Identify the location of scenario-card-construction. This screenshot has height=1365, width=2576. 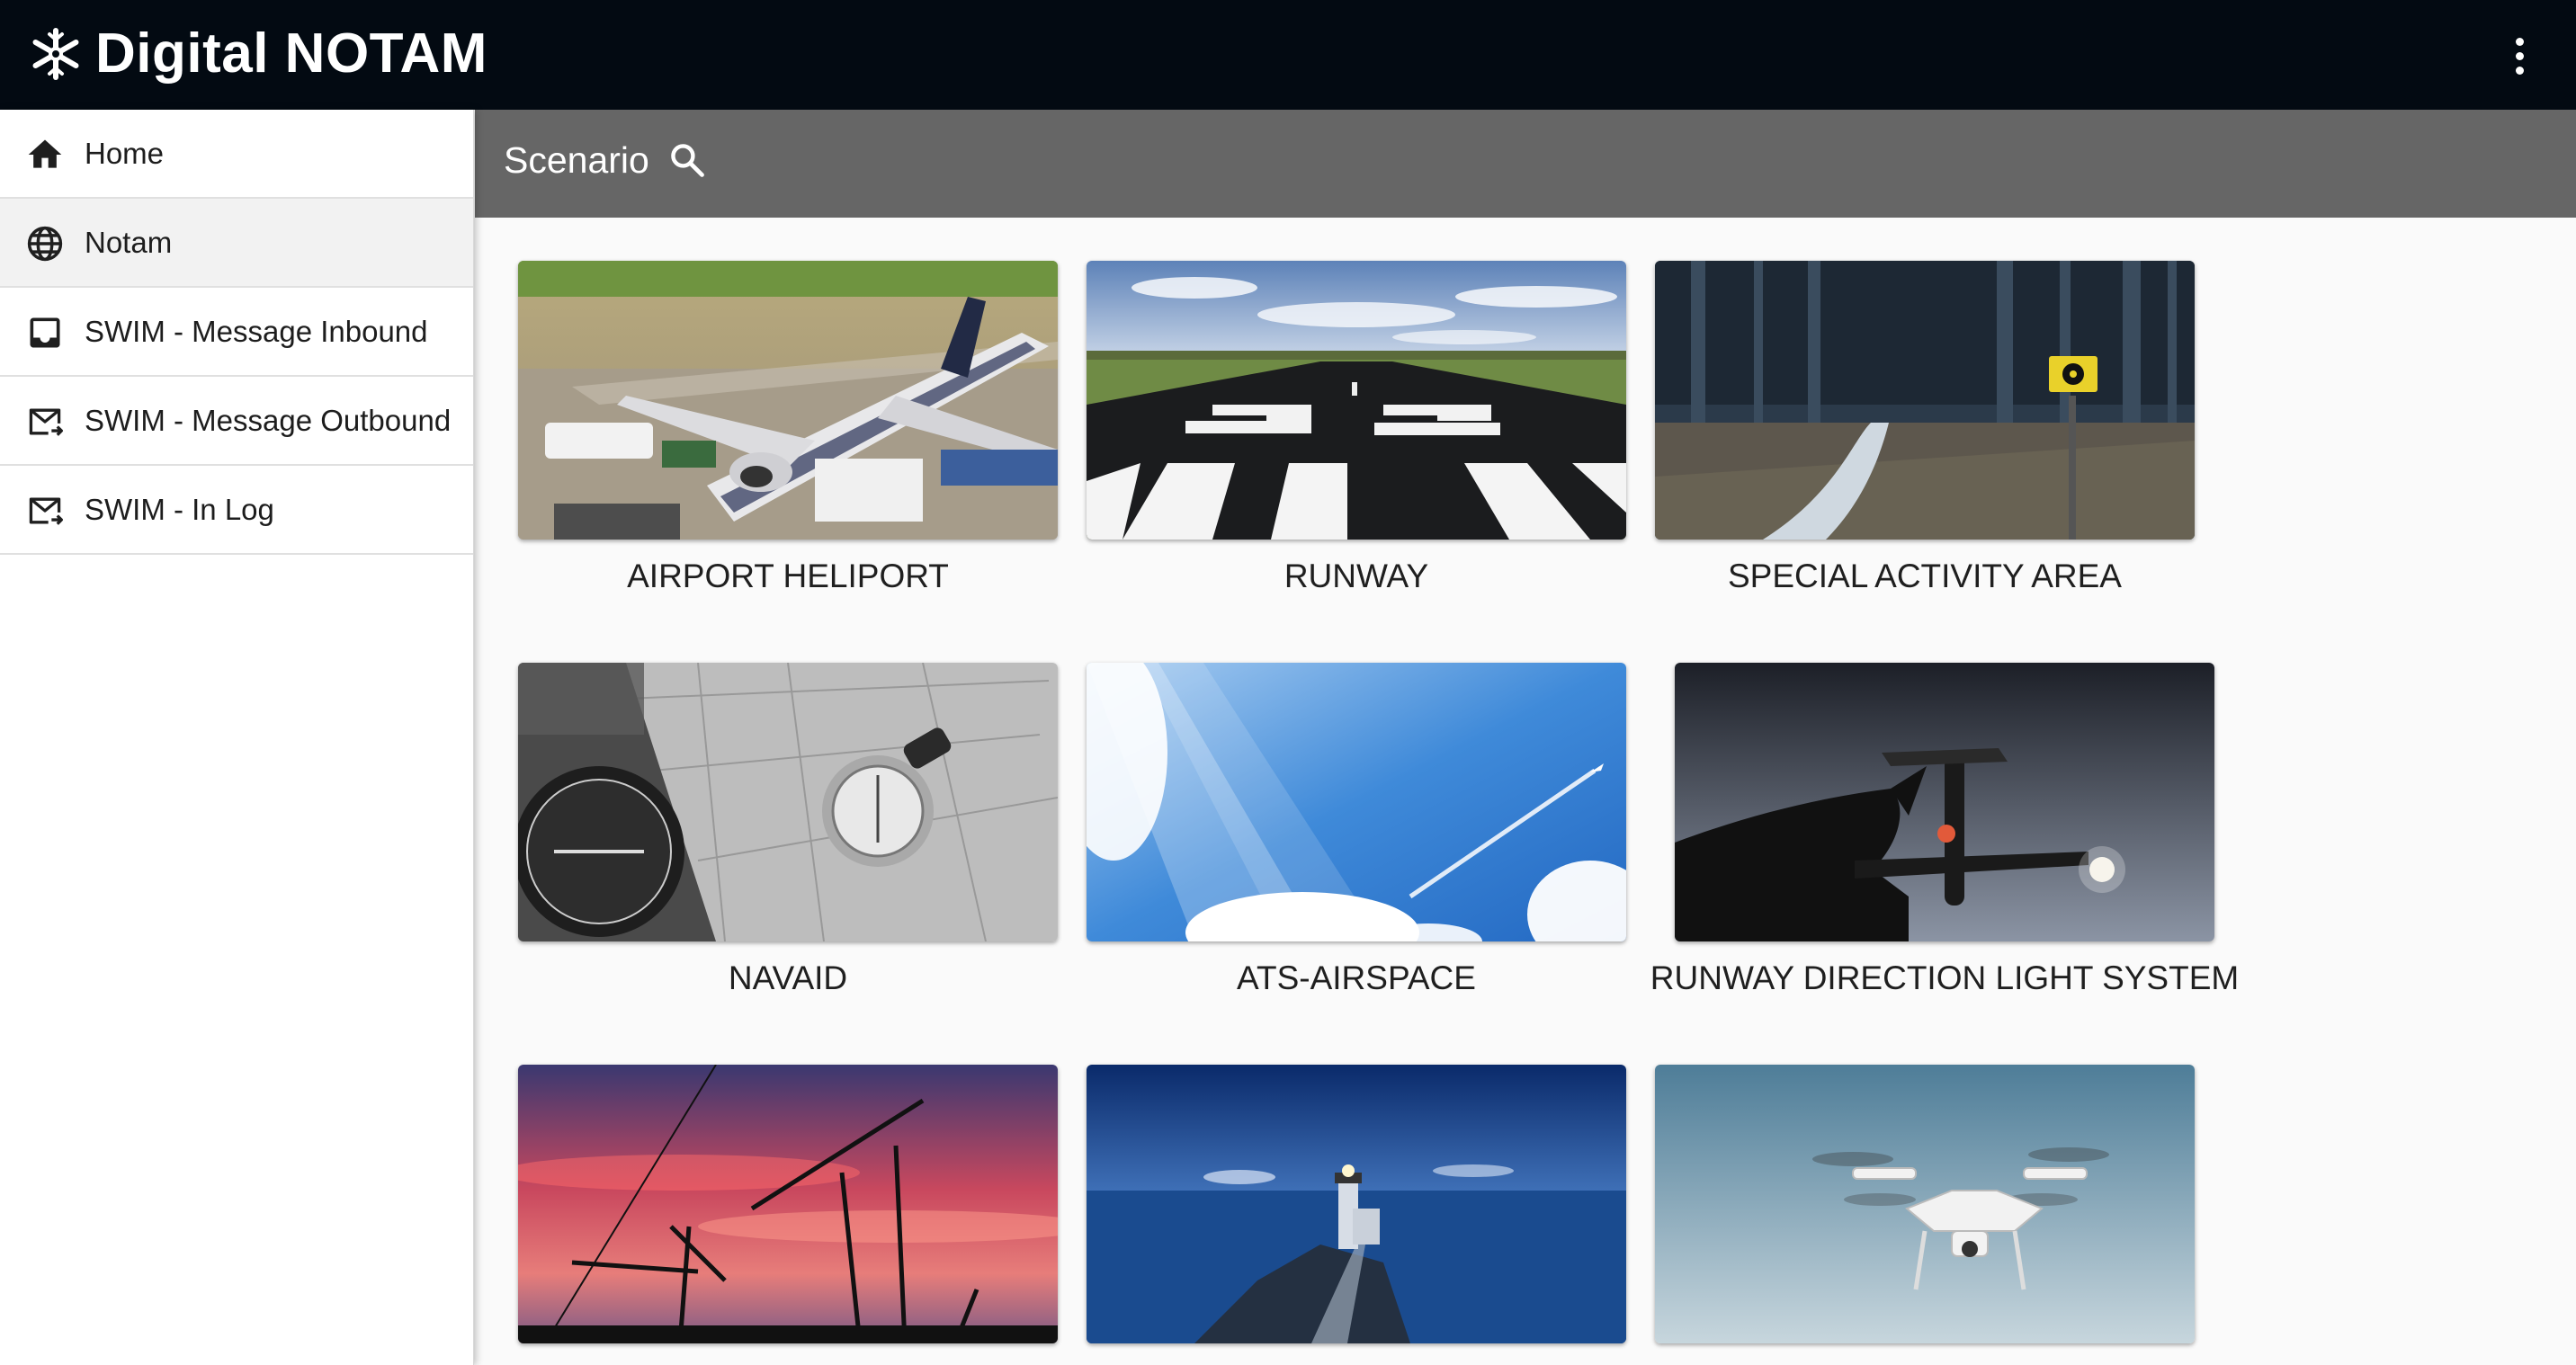
(788, 1204).